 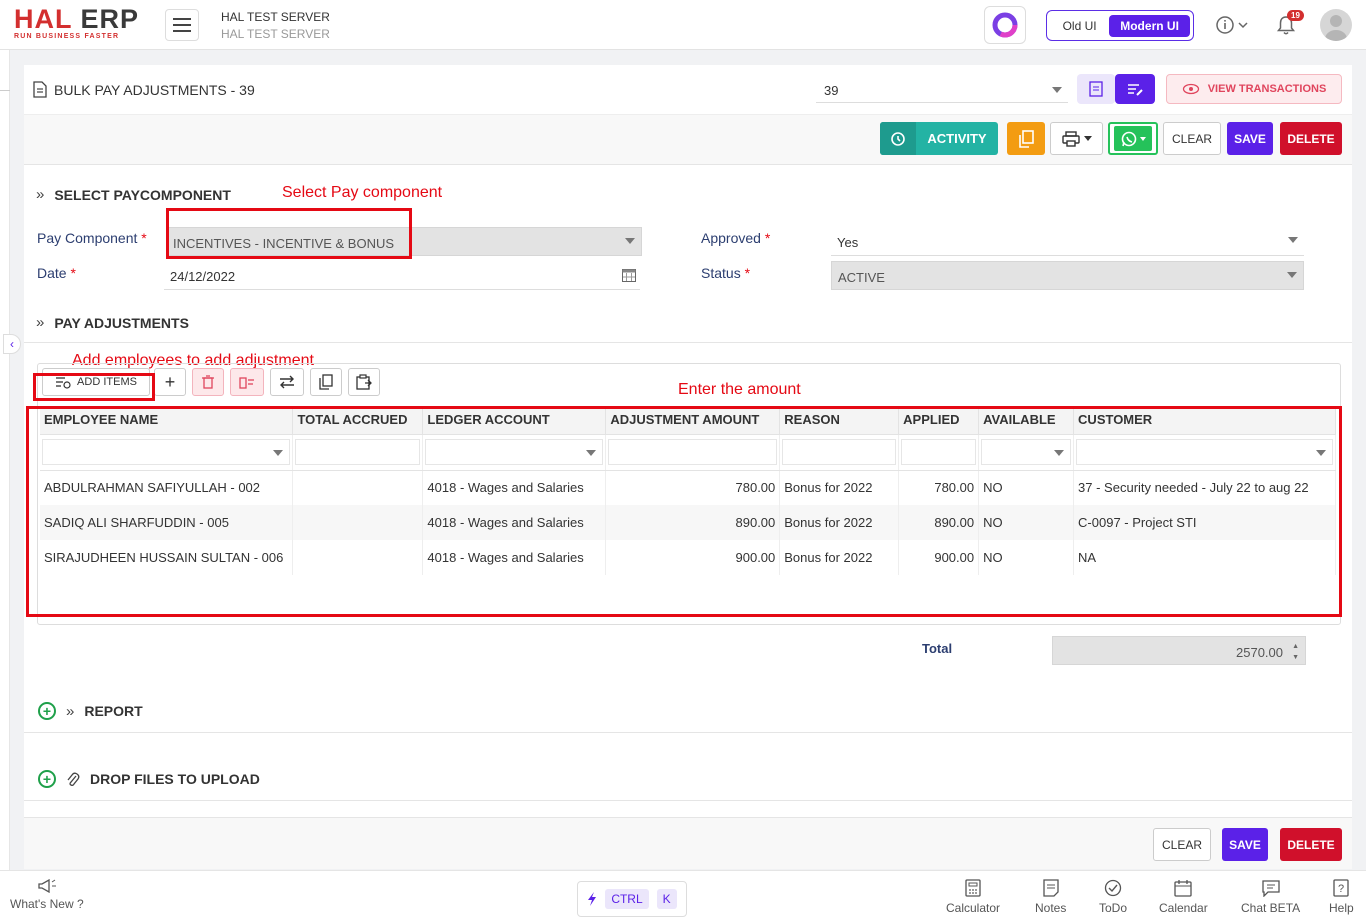 What do you see at coordinates (1270, 897) in the screenshot?
I see `chat-button: Chat BETA` at bounding box center [1270, 897].